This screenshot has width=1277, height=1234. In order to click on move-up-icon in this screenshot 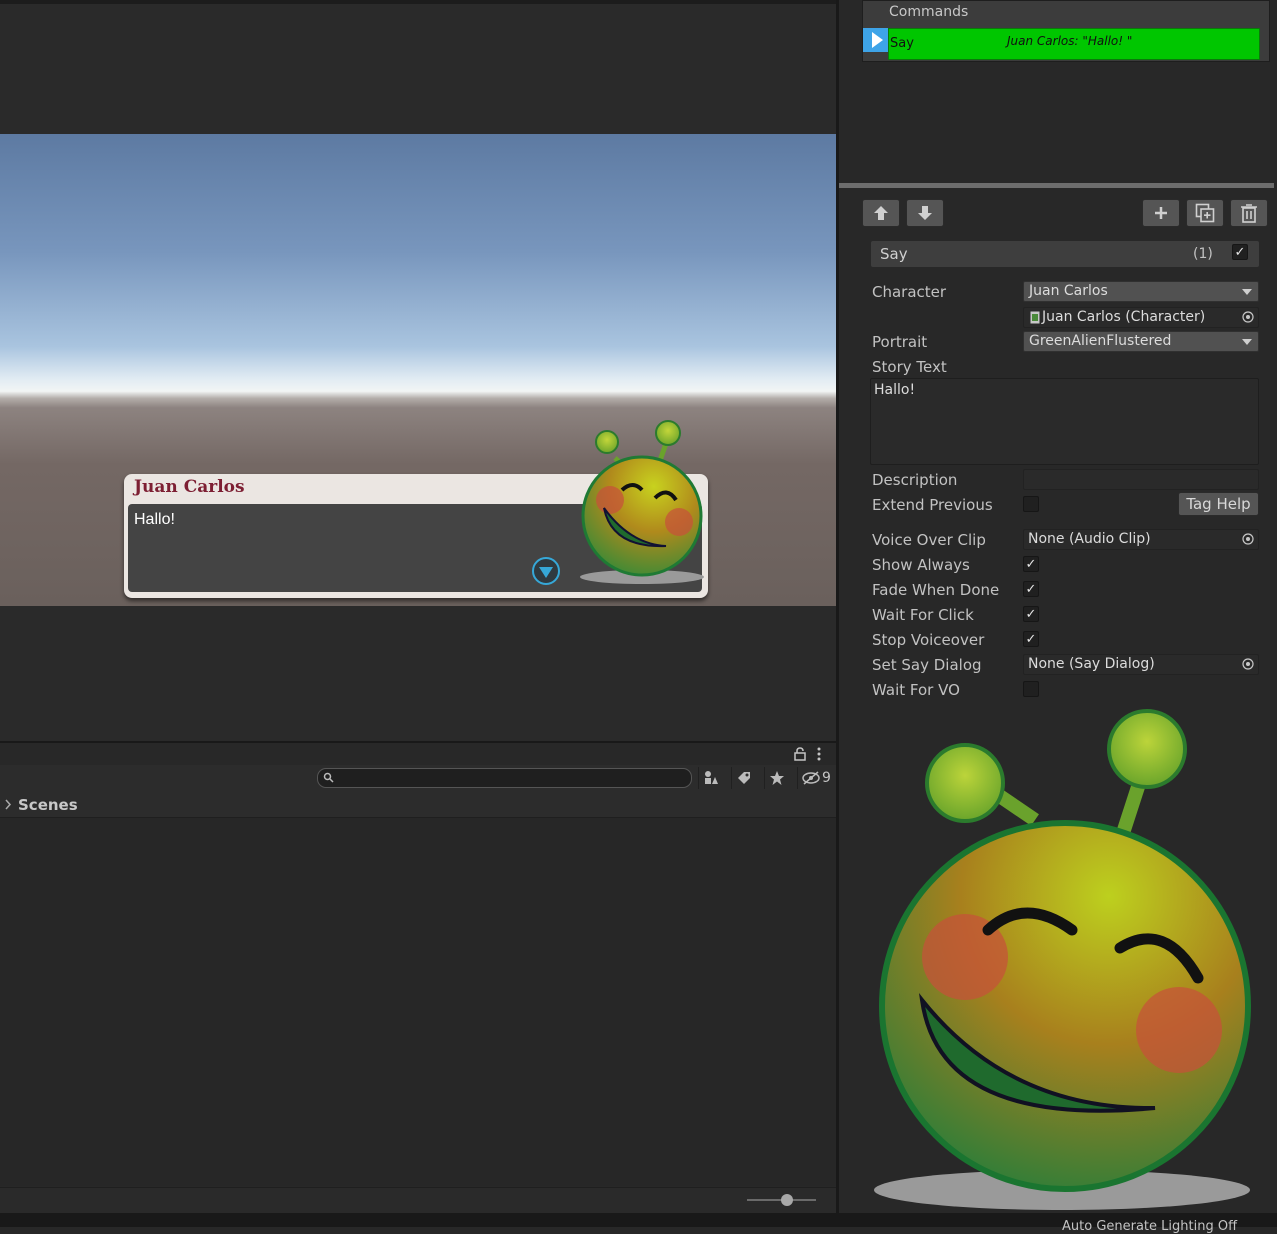, I will do `click(881, 213)`.